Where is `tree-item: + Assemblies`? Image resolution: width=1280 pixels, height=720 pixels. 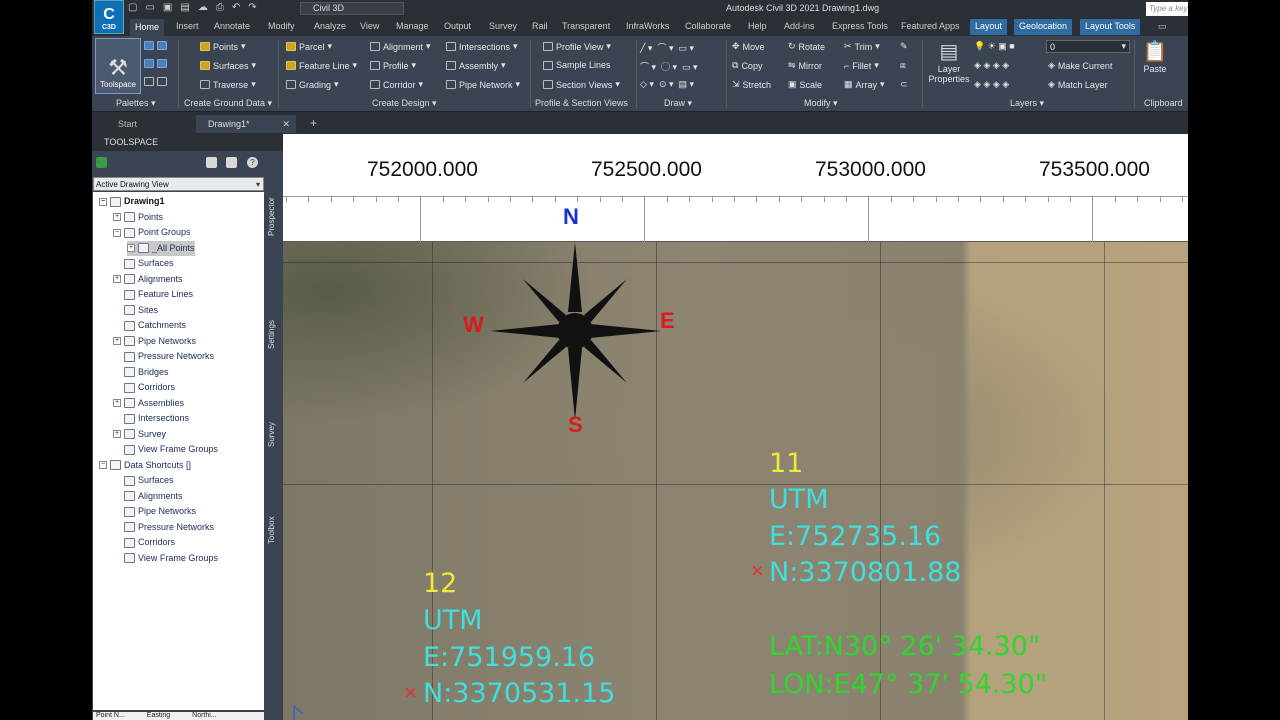 tree-item: + Assemblies is located at coordinates (148, 403).